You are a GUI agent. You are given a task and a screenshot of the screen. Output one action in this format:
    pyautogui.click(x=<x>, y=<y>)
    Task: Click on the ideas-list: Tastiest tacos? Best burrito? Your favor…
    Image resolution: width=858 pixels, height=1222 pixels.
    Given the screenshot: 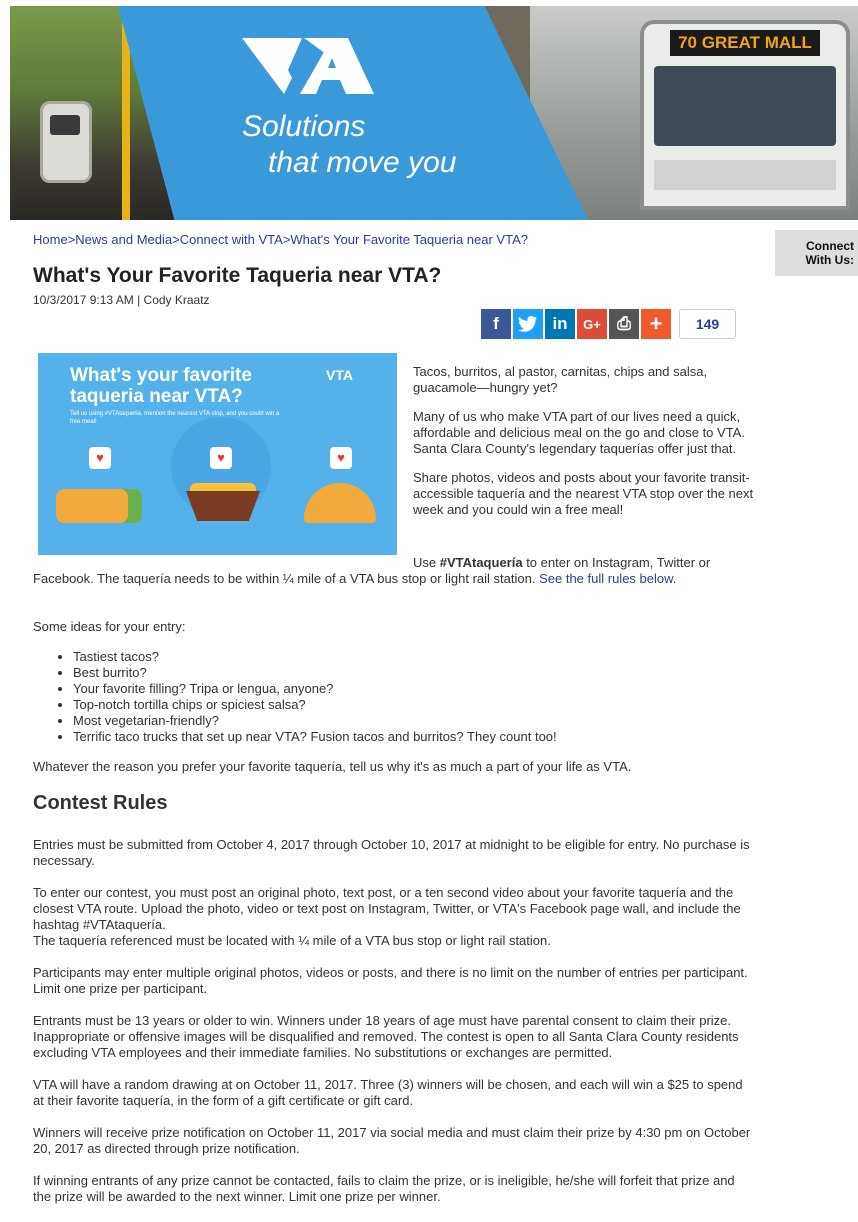 What is the action you would take?
    pyautogui.click(x=306, y=697)
    